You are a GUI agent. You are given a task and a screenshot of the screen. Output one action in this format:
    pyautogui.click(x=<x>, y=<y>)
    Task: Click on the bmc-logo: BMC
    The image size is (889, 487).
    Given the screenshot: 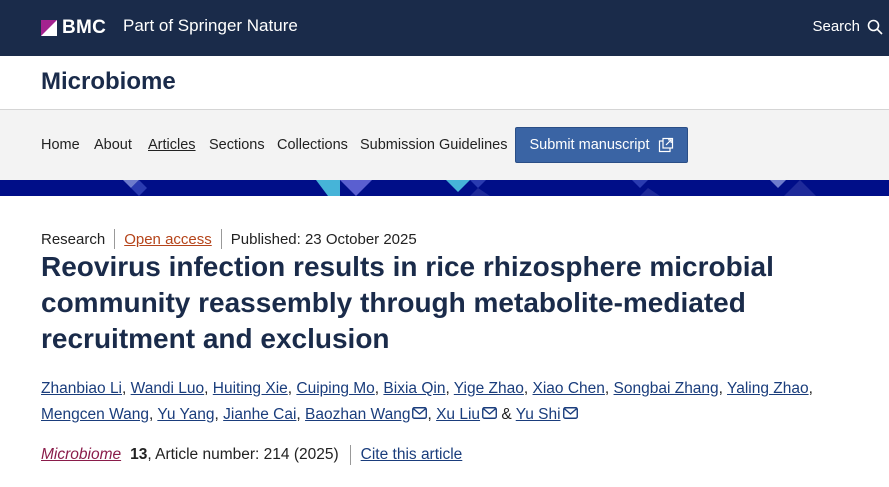 What is the action you would take?
    pyautogui.click(x=73, y=28)
    